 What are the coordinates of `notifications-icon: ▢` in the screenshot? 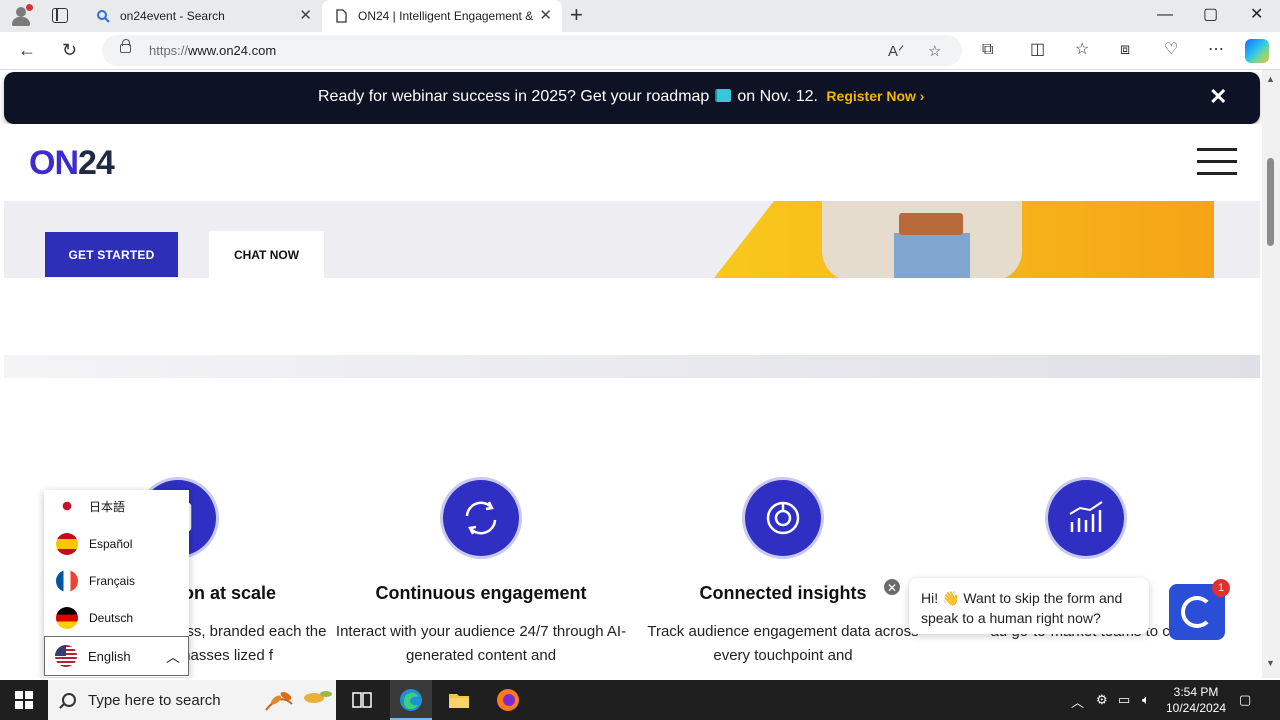 It's located at (1245, 700).